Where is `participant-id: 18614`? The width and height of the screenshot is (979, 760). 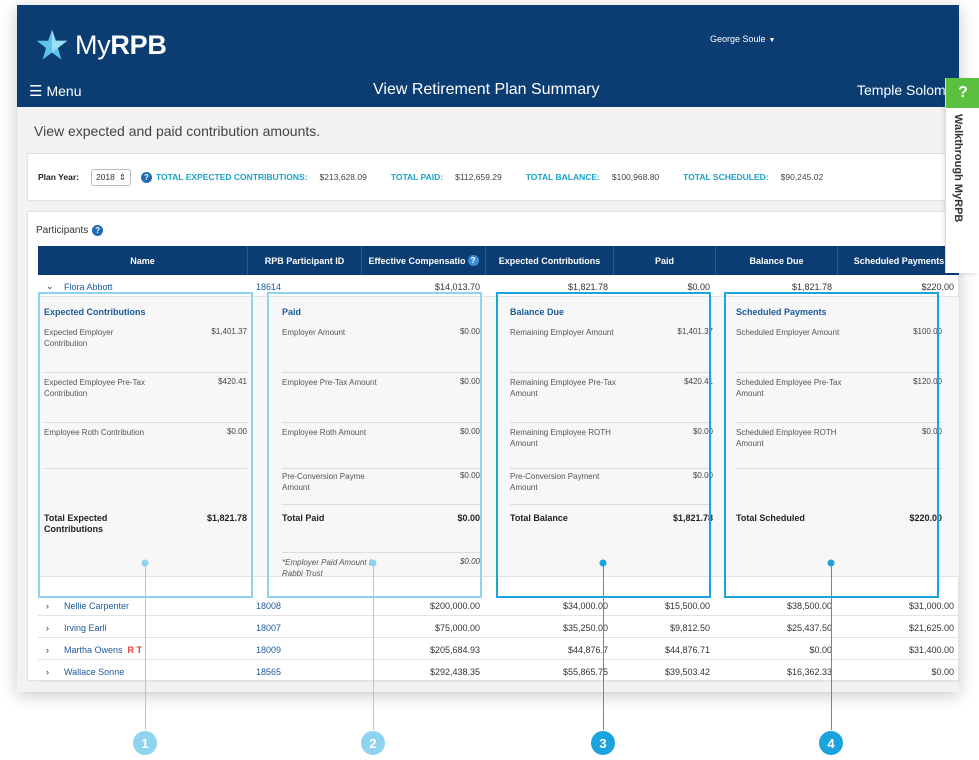
participant-id: 18614 is located at coordinates (268, 286).